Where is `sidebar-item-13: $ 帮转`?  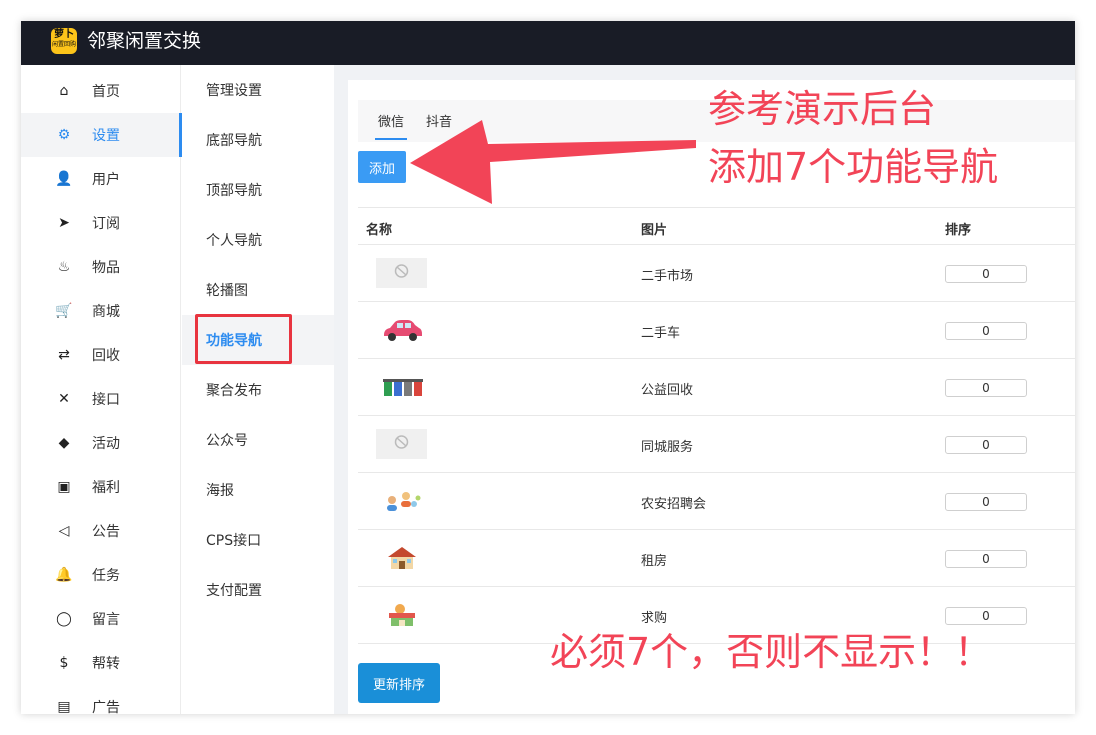 sidebar-item-13: $ 帮转 is located at coordinates (101, 663).